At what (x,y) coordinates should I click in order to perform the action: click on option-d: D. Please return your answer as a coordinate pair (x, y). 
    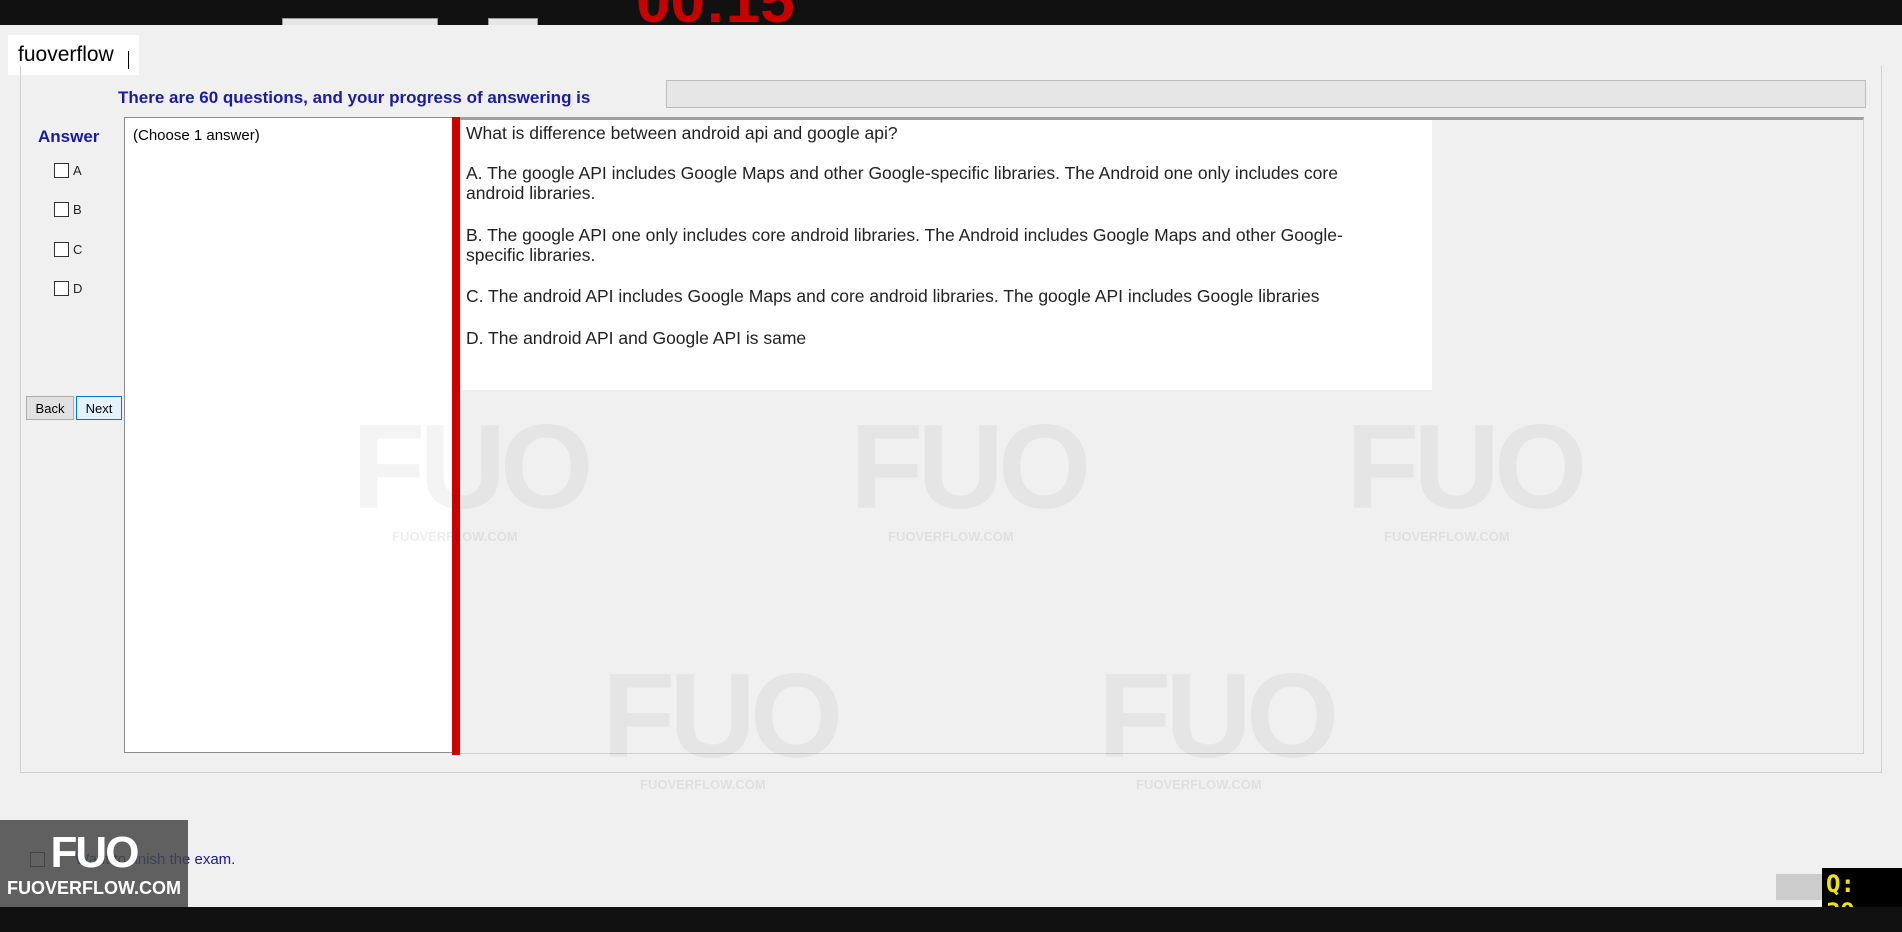
    Looking at the image, I should click on (68, 288).